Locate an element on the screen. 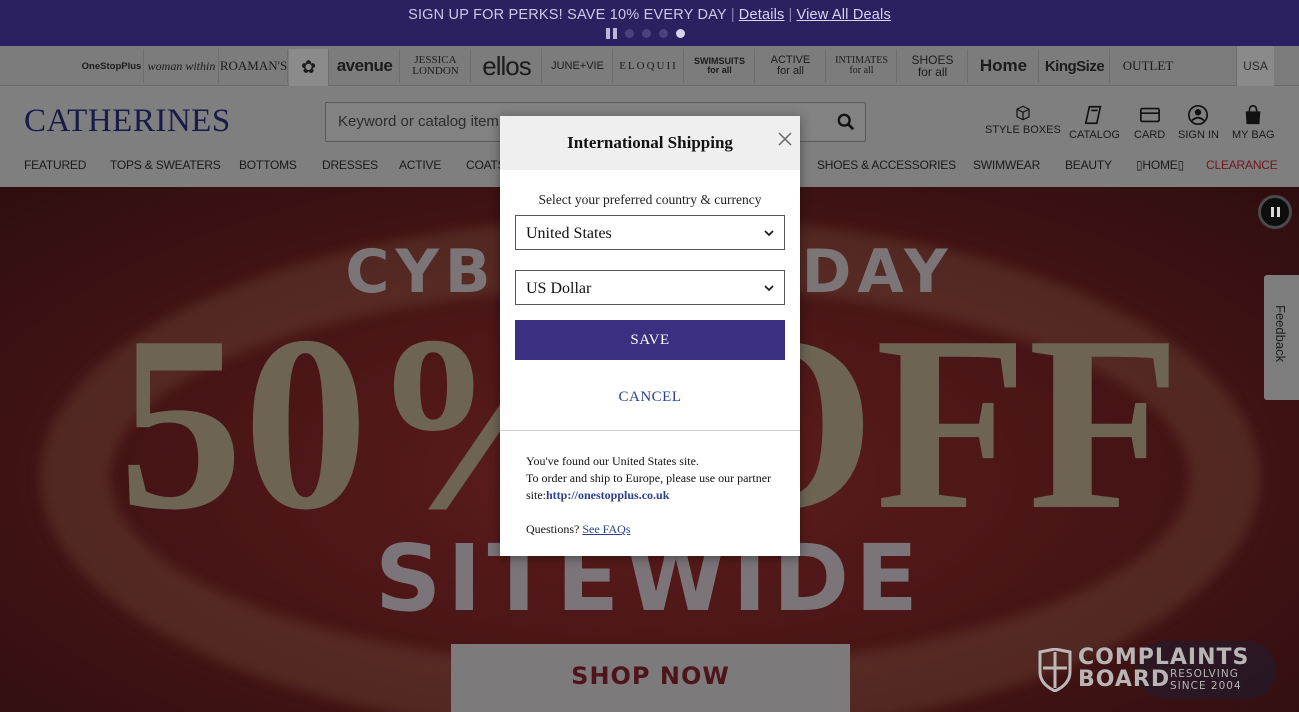 This screenshot has height=712, width=1299. nav-dresses: DRESSES is located at coordinates (350, 165).